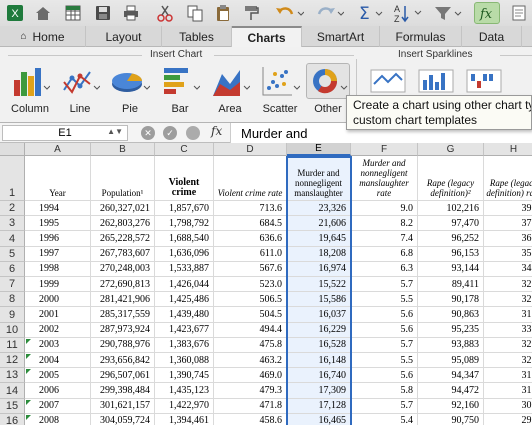 The height and width of the screenshot is (425, 532). I want to click on cell-a11: 2003, so click(58, 345).